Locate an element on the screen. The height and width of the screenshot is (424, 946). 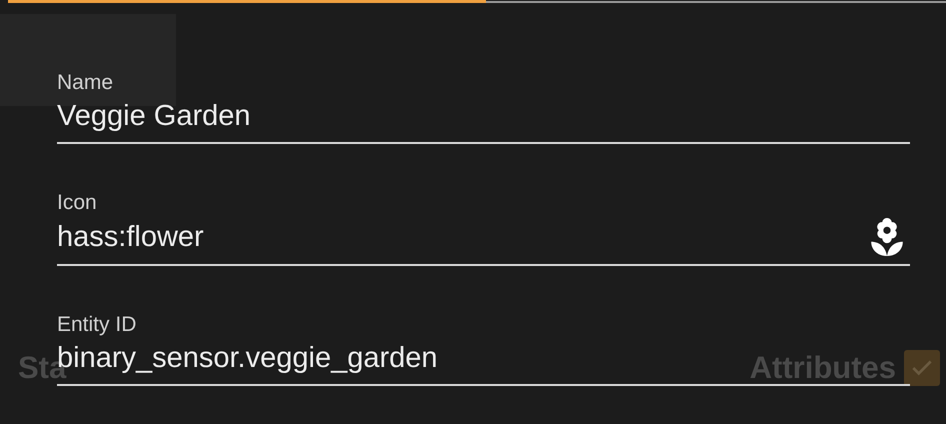
field-label: Entity ID is located at coordinates (97, 325).